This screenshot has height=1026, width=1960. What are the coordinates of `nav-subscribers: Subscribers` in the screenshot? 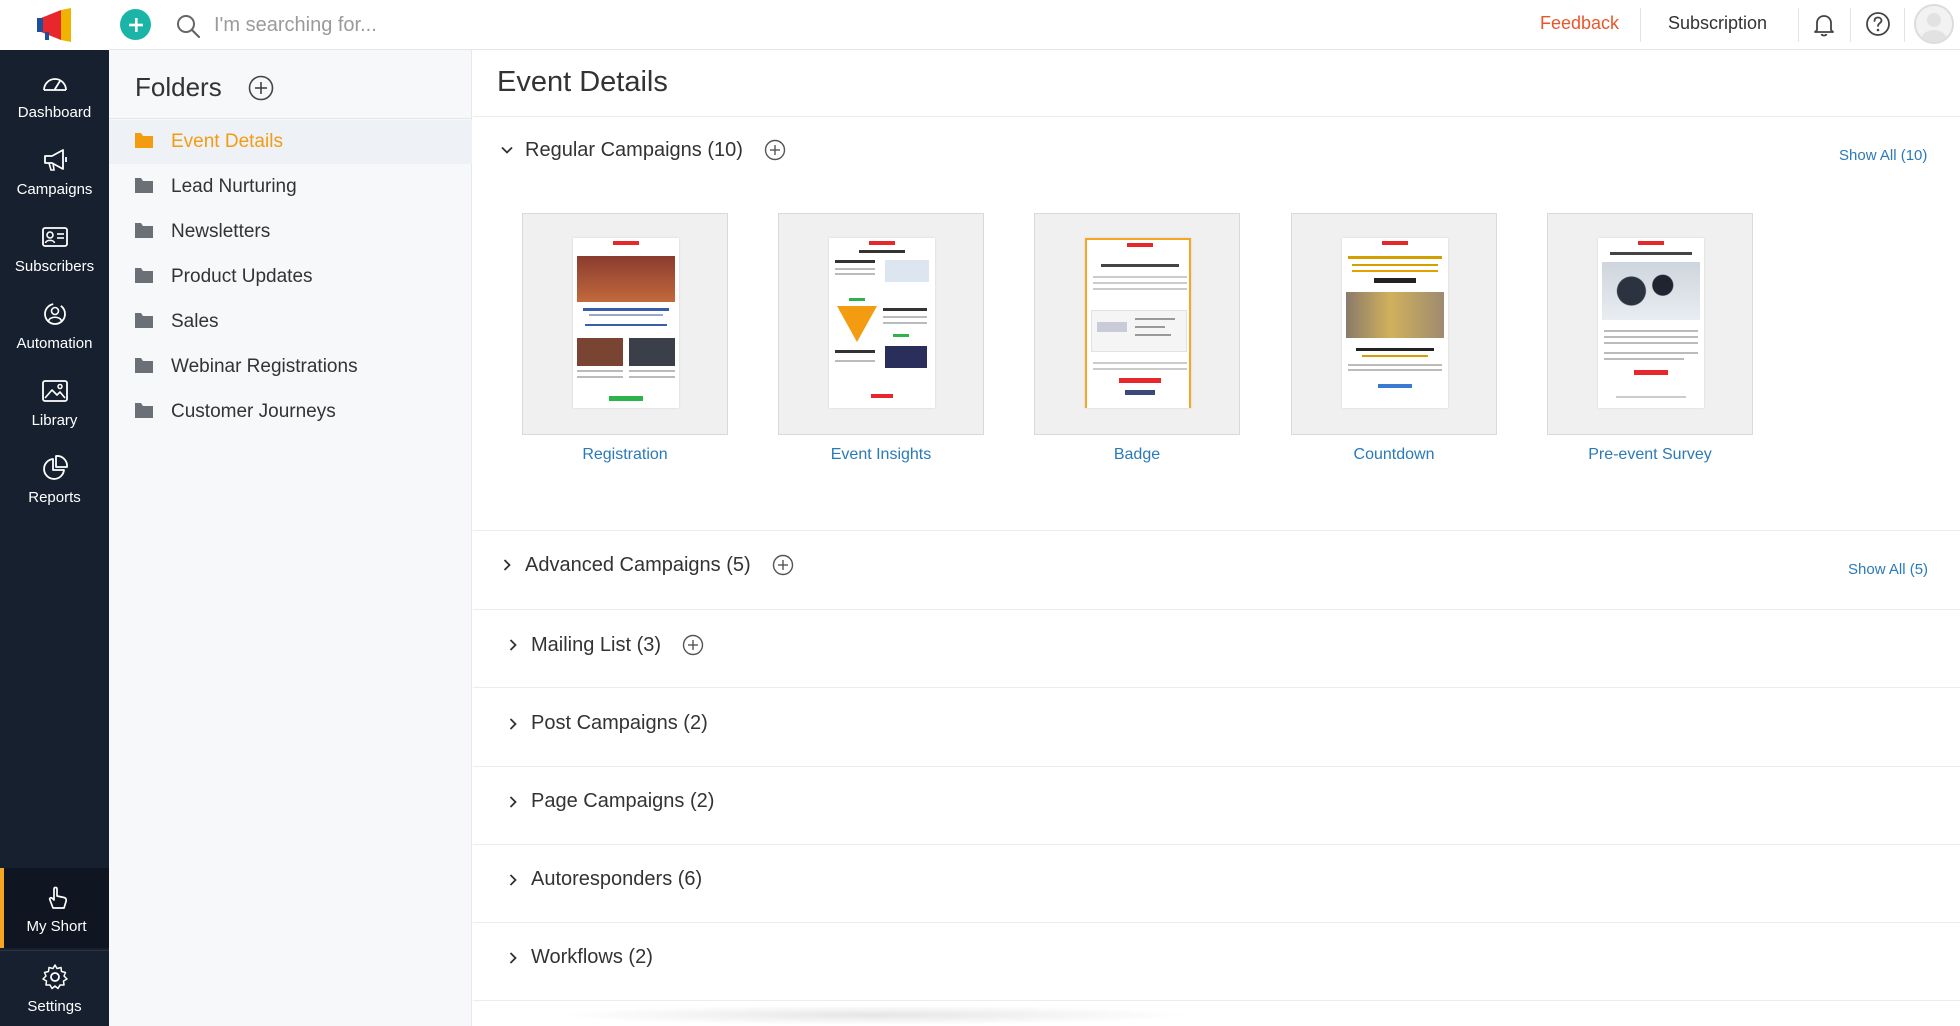 It's located at (54, 257).